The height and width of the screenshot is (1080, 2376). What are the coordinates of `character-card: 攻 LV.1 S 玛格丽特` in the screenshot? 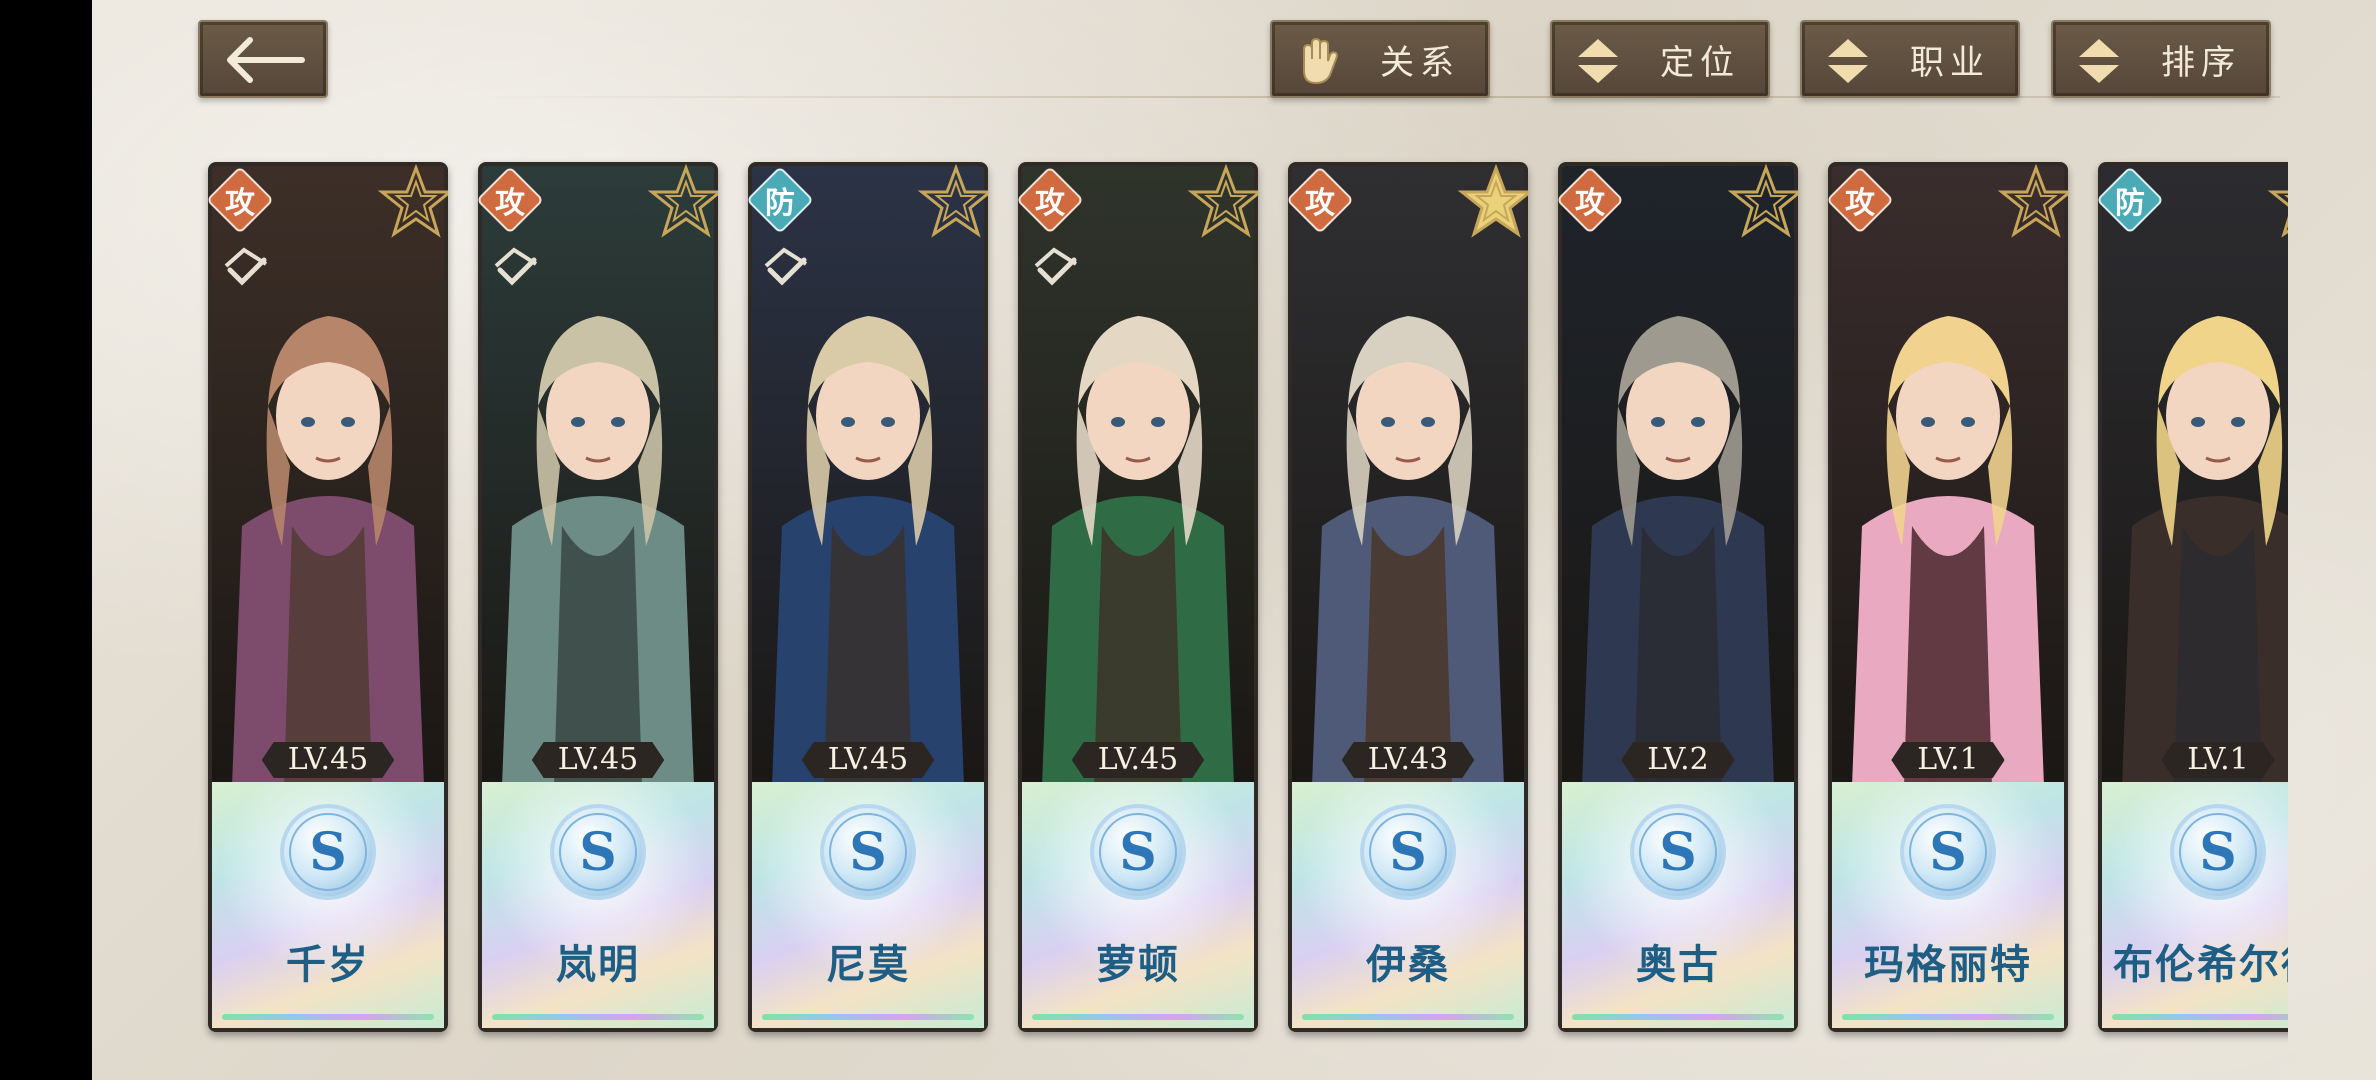 It's located at (1948, 597).